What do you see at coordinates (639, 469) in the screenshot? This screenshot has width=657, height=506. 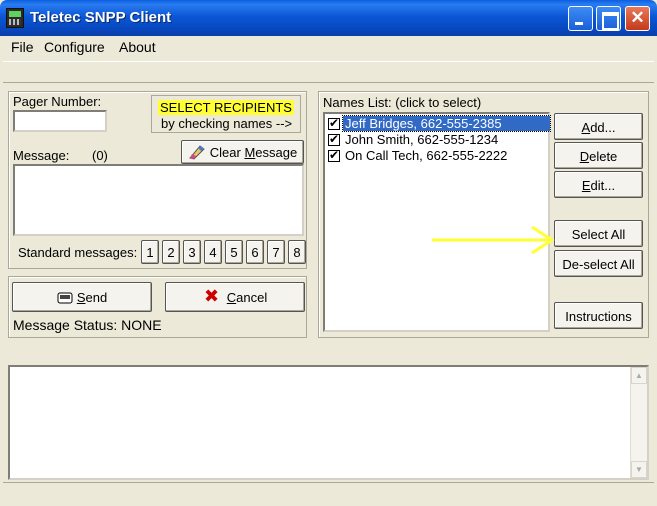 I see `scroll-down-icon: ▼` at bounding box center [639, 469].